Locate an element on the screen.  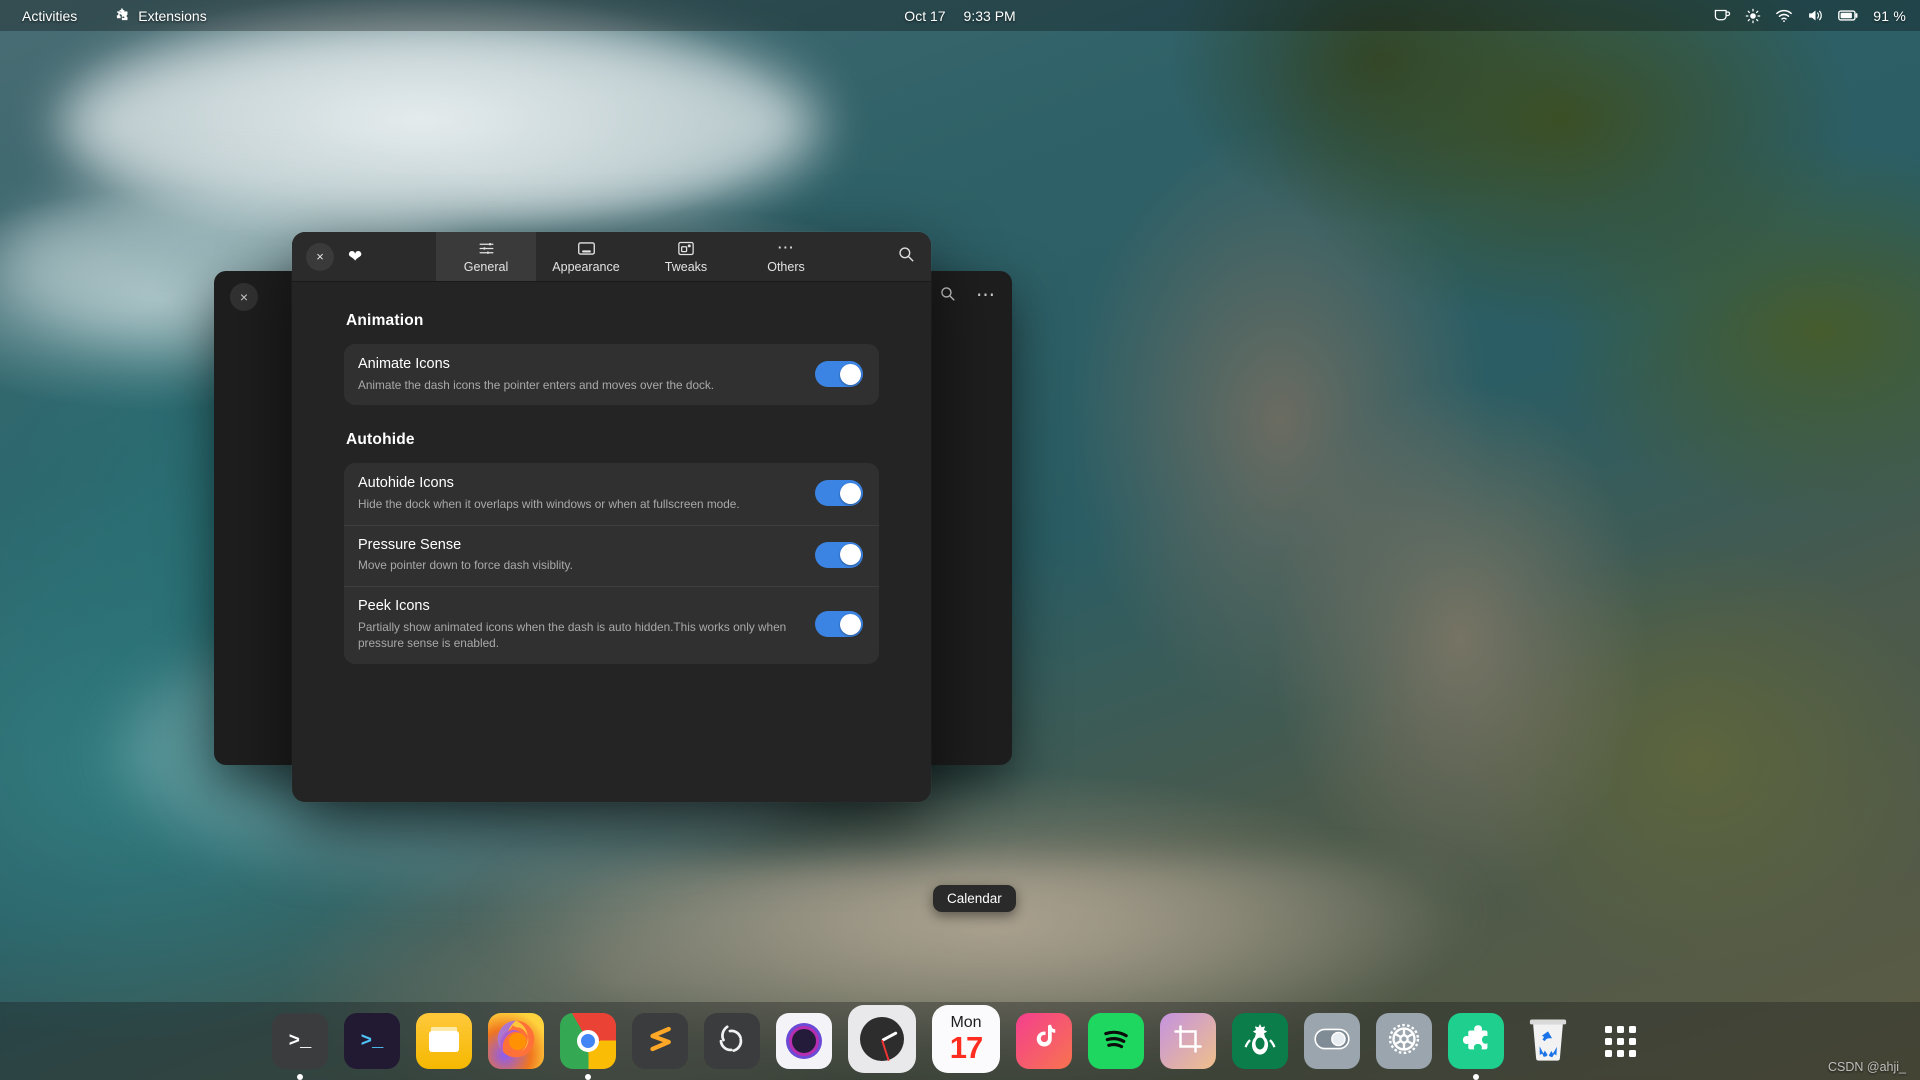
dock-item-extensions is located at coordinates (1476, 1046).